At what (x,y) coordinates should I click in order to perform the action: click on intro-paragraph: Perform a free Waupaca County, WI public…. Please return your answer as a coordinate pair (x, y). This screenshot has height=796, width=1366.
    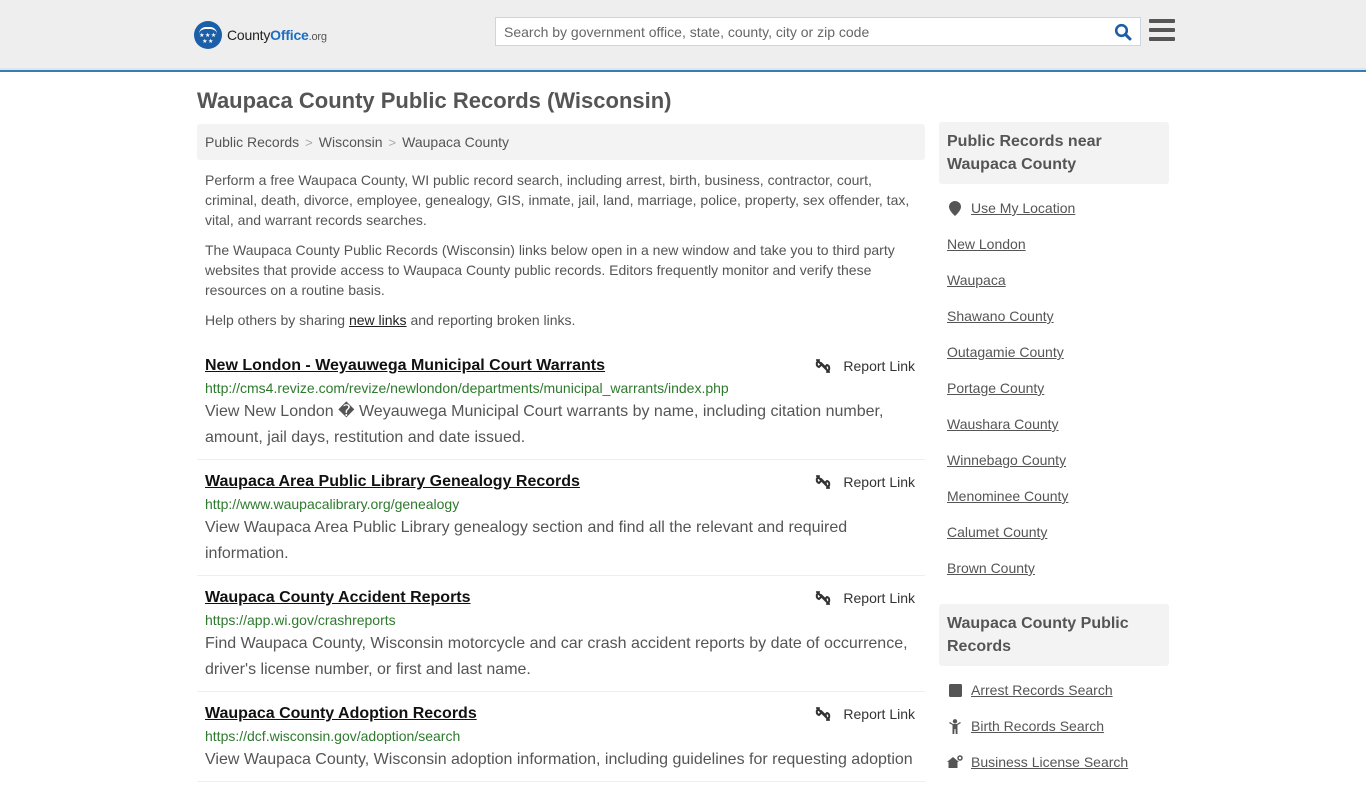
    Looking at the image, I should click on (557, 200).